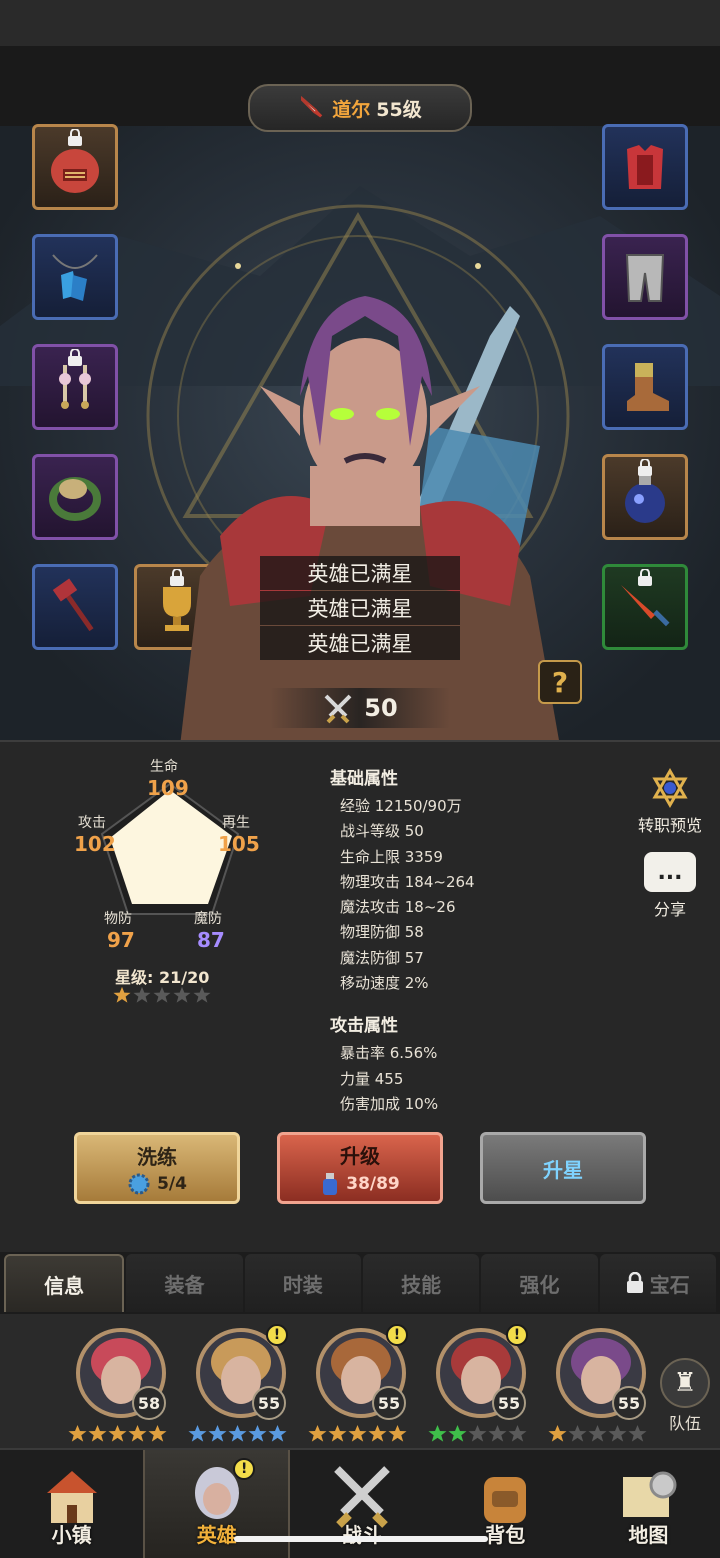 This screenshot has width=720, height=1558. Describe the element at coordinates (92, 823) in the screenshot. I see `radar-atk-label: 攻击` at that location.